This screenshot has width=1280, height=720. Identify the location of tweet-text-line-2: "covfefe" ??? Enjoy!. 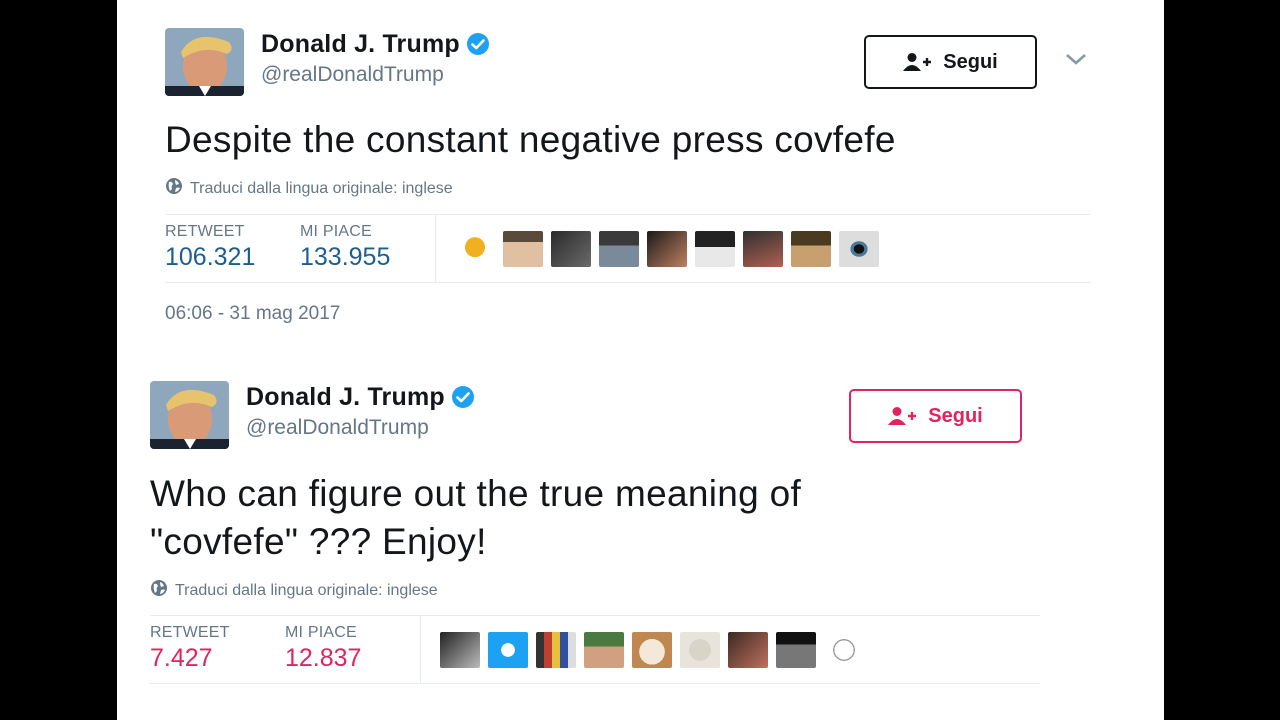
(318, 541).